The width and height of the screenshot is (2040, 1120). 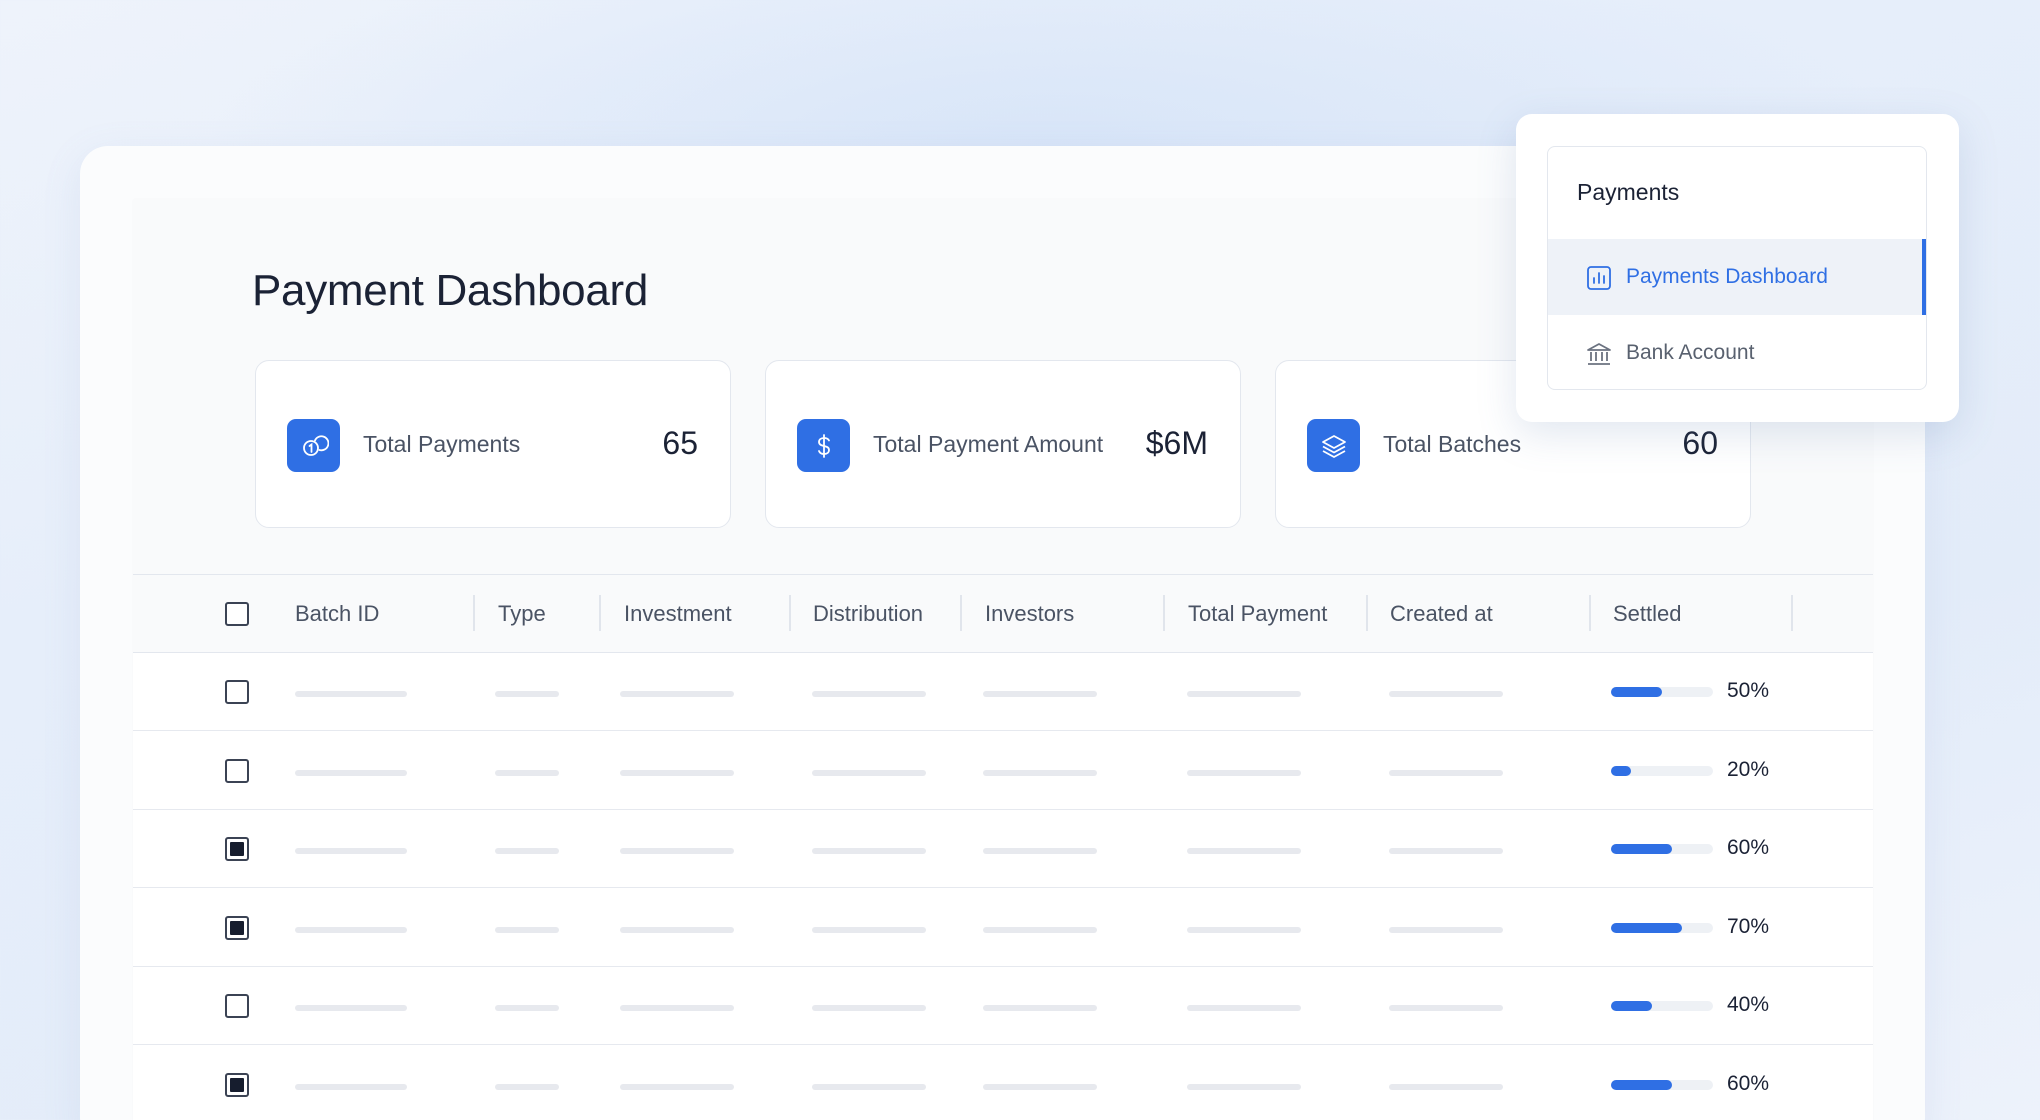 What do you see at coordinates (493, 444) in the screenshot?
I see `stat-card-total-payments: Total Payments 65` at bounding box center [493, 444].